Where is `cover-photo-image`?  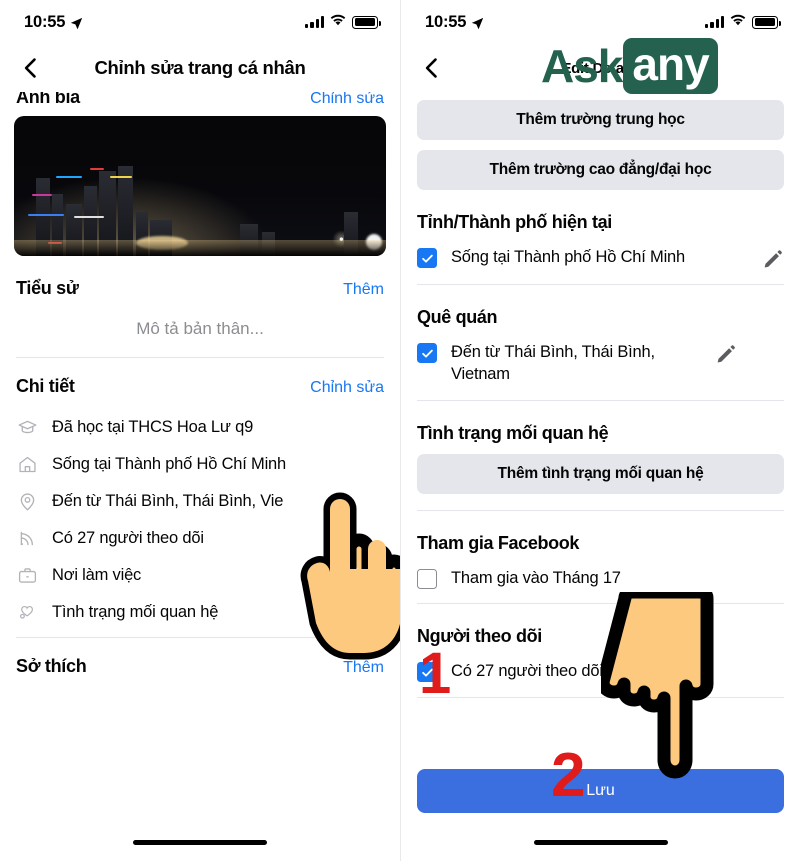
cover-photo-image is located at coordinates (200, 186).